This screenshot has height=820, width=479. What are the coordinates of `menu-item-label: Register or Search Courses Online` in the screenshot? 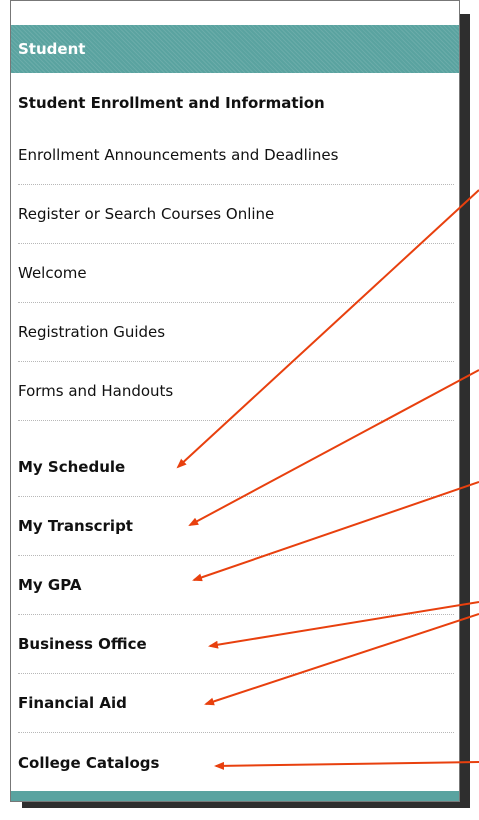 It's located at (146, 214).